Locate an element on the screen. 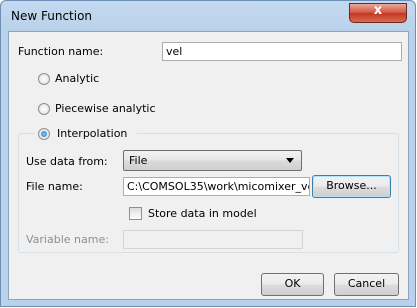  interpolation-option: Interpolation is located at coordinates (86, 134).